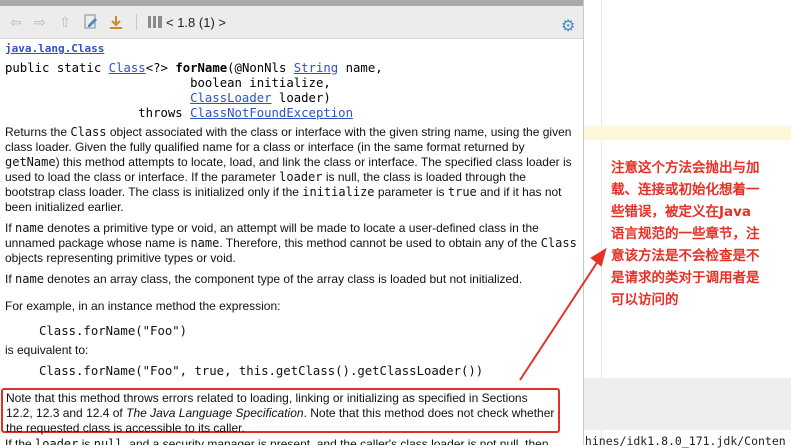  I want to click on toolbar-separator, so click(136, 22).